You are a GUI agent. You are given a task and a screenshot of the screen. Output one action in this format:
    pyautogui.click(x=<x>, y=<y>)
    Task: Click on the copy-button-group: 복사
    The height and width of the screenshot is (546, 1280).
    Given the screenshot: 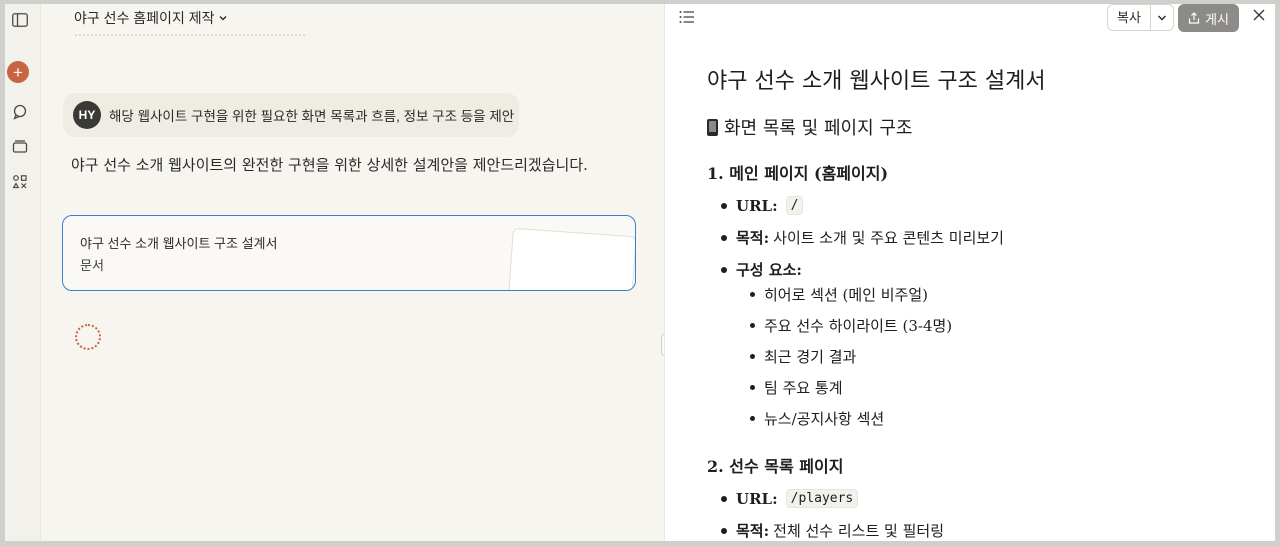 What is the action you would take?
    pyautogui.click(x=1140, y=17)
    